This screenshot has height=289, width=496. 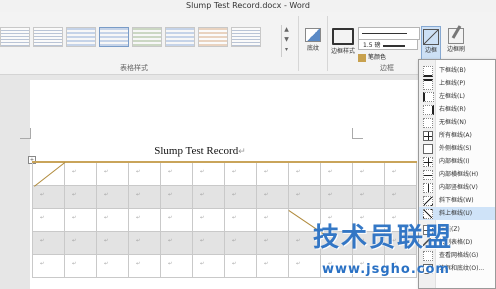 I want to click on window-title: Slump Test Record.docx - Word, so click(x=248, y=5).